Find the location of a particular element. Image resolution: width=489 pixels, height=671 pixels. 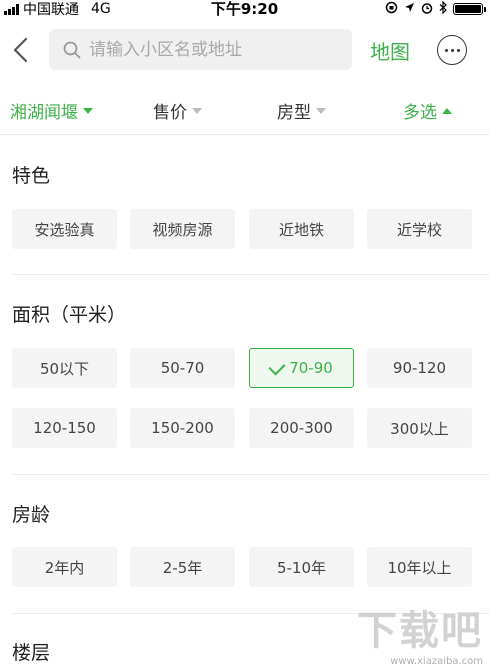

filter-bar: 湘湖闻堰 售价 房型 多选 is located at coordinates (244, 110).